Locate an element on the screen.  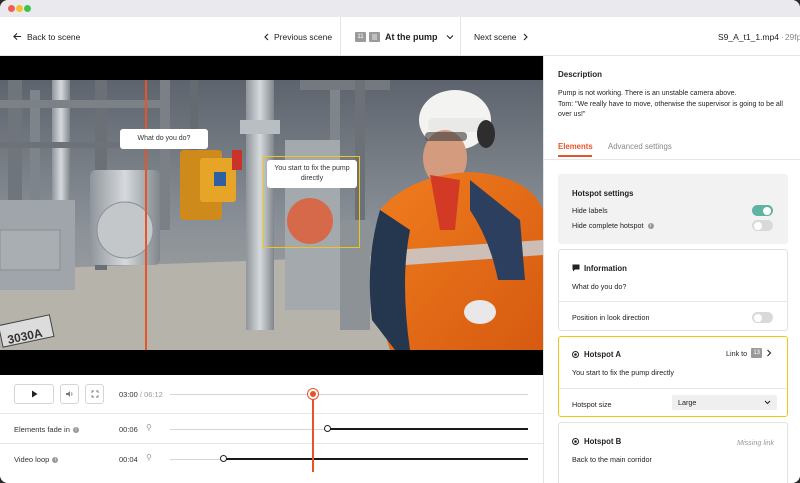
next-scene-label: Next scene is located at coordinates (495, 36).